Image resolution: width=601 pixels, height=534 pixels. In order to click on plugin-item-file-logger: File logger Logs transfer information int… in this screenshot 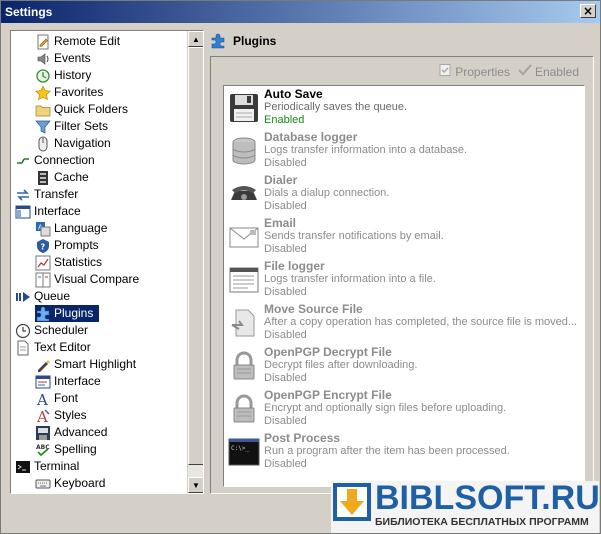, I will do `click(404, 281)`.